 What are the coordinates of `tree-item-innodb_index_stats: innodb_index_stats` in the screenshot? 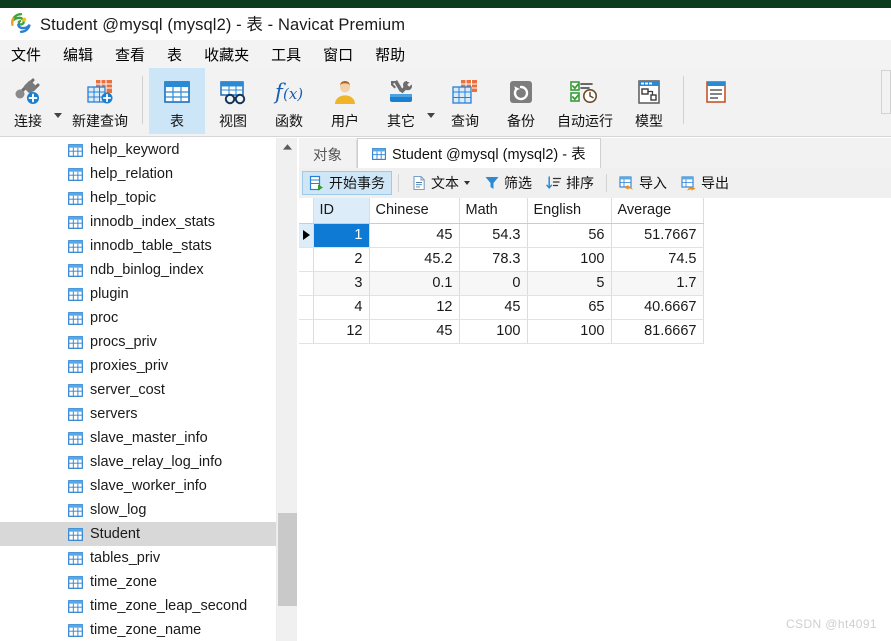 It's located at (138, 222).